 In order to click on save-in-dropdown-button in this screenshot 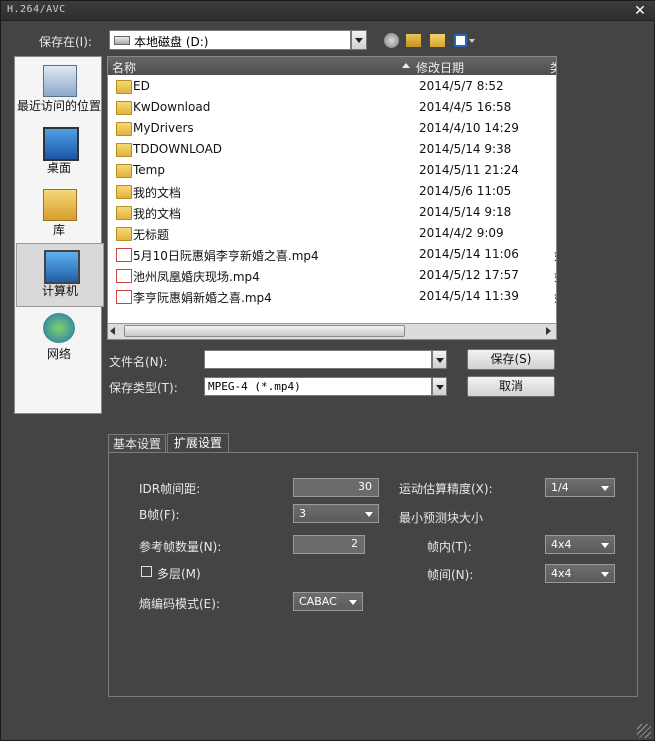, I will do `click(359, 40)`.